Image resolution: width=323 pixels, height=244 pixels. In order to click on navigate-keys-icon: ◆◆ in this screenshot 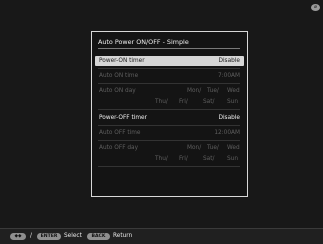, I will do `click(18, 236)`.